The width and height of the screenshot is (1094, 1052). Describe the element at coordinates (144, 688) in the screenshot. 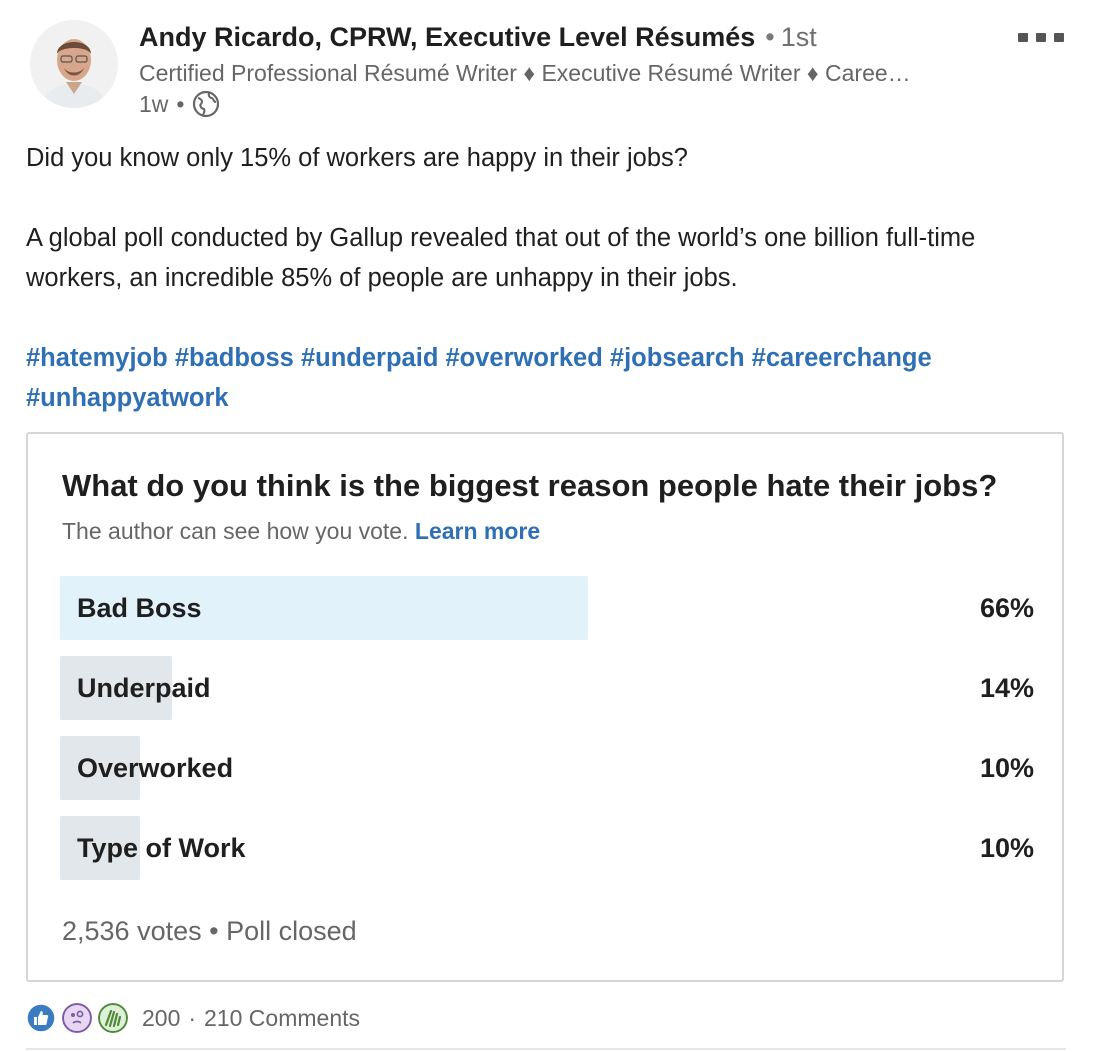

I see `poll-option-label: Underpaid` at that location.